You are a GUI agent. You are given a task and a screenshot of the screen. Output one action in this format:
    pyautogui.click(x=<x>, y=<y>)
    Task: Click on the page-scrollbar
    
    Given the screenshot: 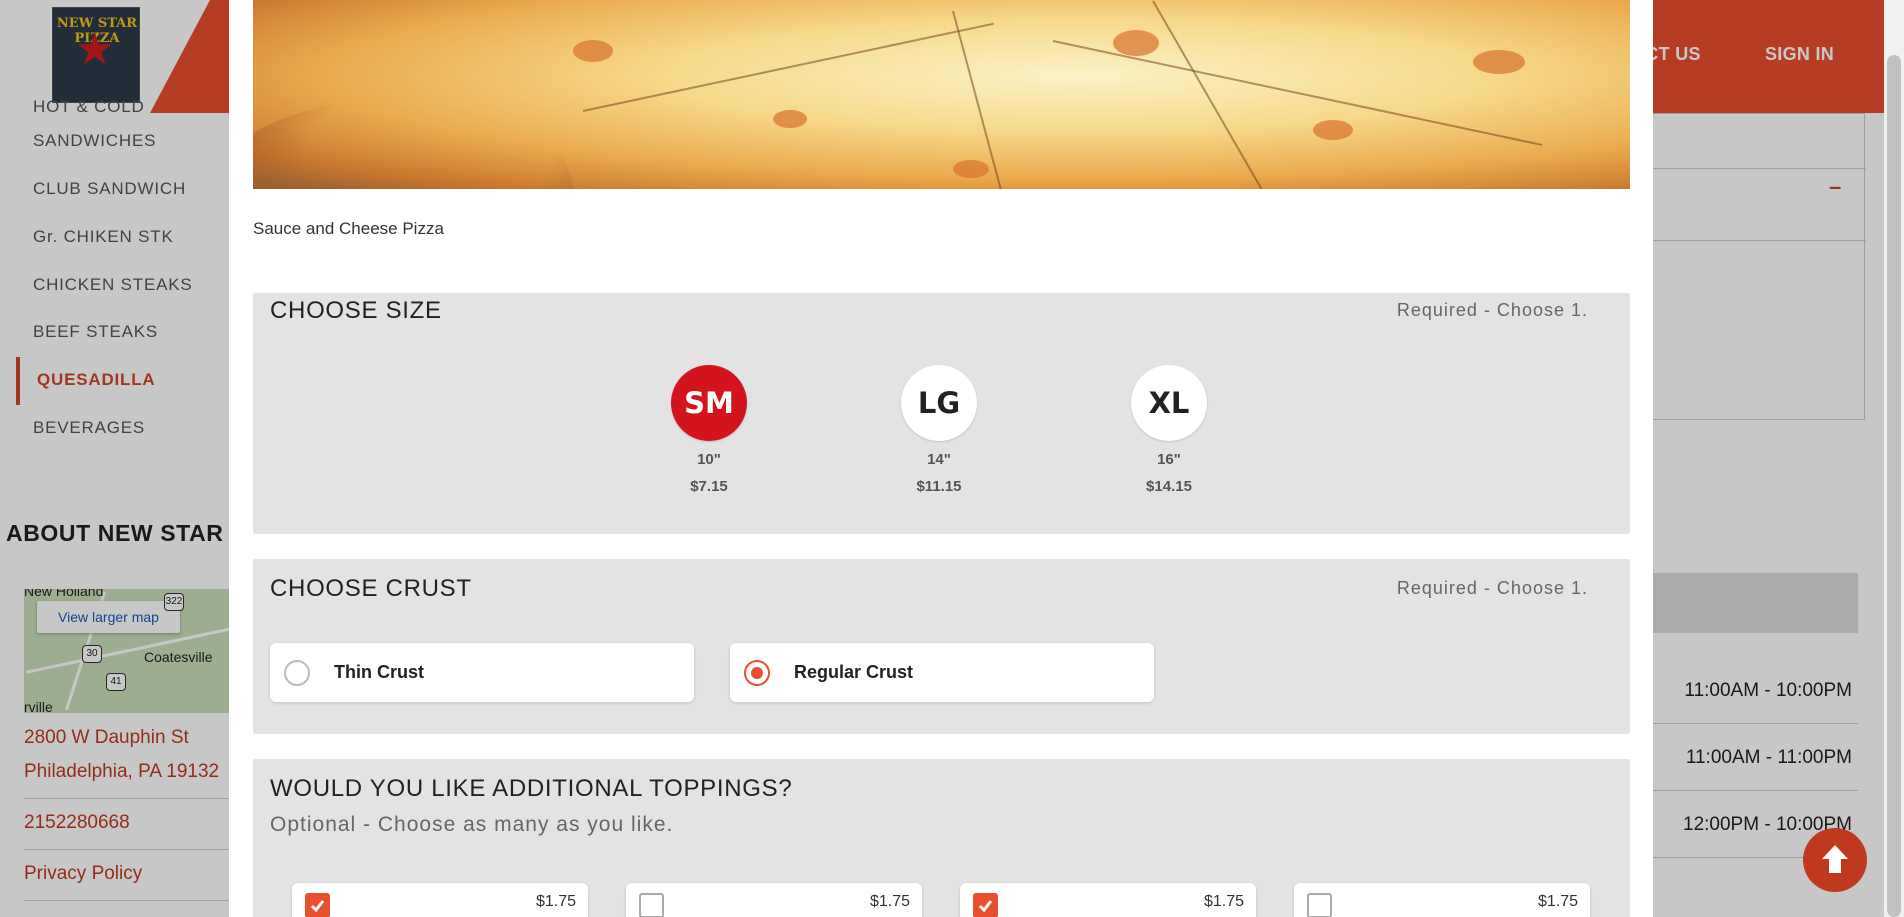 What is the action you would take?
    pyautogui.click(x=1894, y=458)
    